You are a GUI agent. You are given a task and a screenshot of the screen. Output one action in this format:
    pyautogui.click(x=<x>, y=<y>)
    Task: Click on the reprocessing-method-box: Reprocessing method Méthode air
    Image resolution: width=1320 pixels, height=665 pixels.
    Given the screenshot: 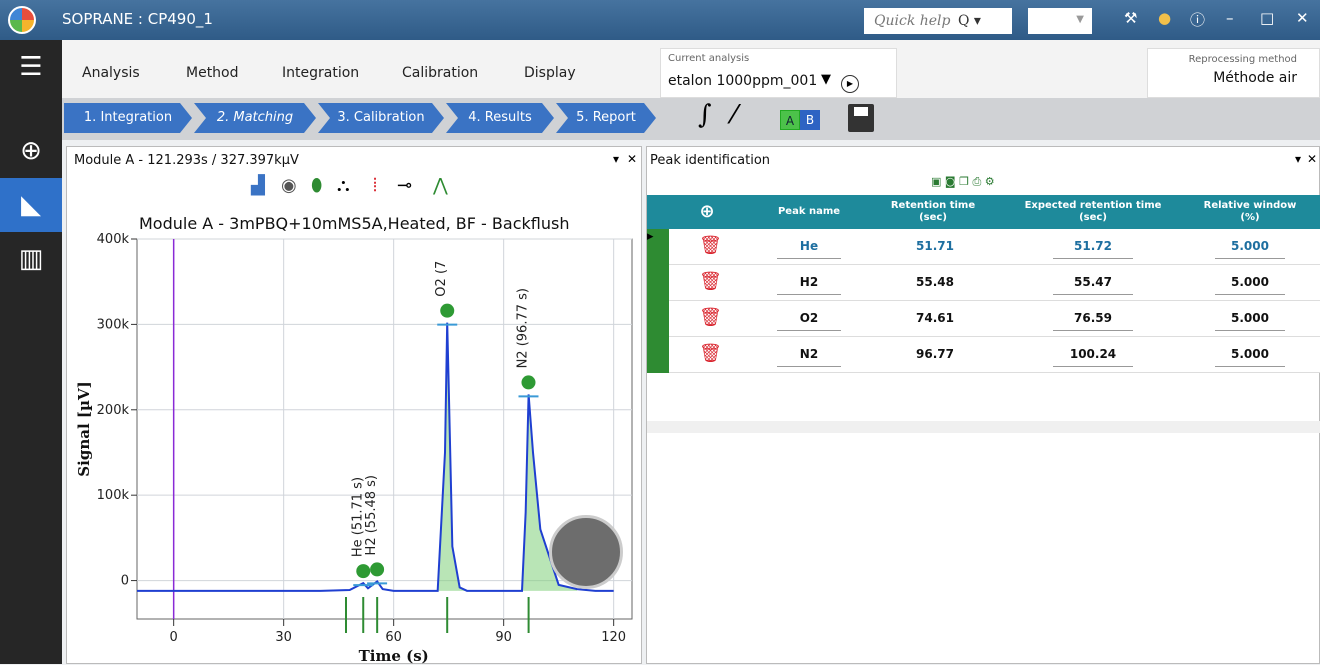 What is the action you would take?
    pyautogui.click(x=1233, y=73)
    